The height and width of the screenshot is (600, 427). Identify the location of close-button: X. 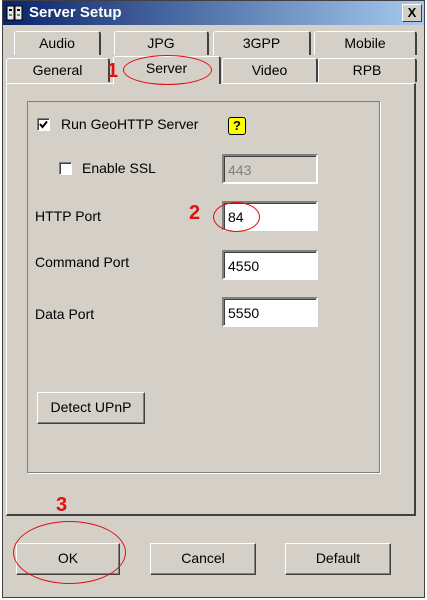
(412, 13).